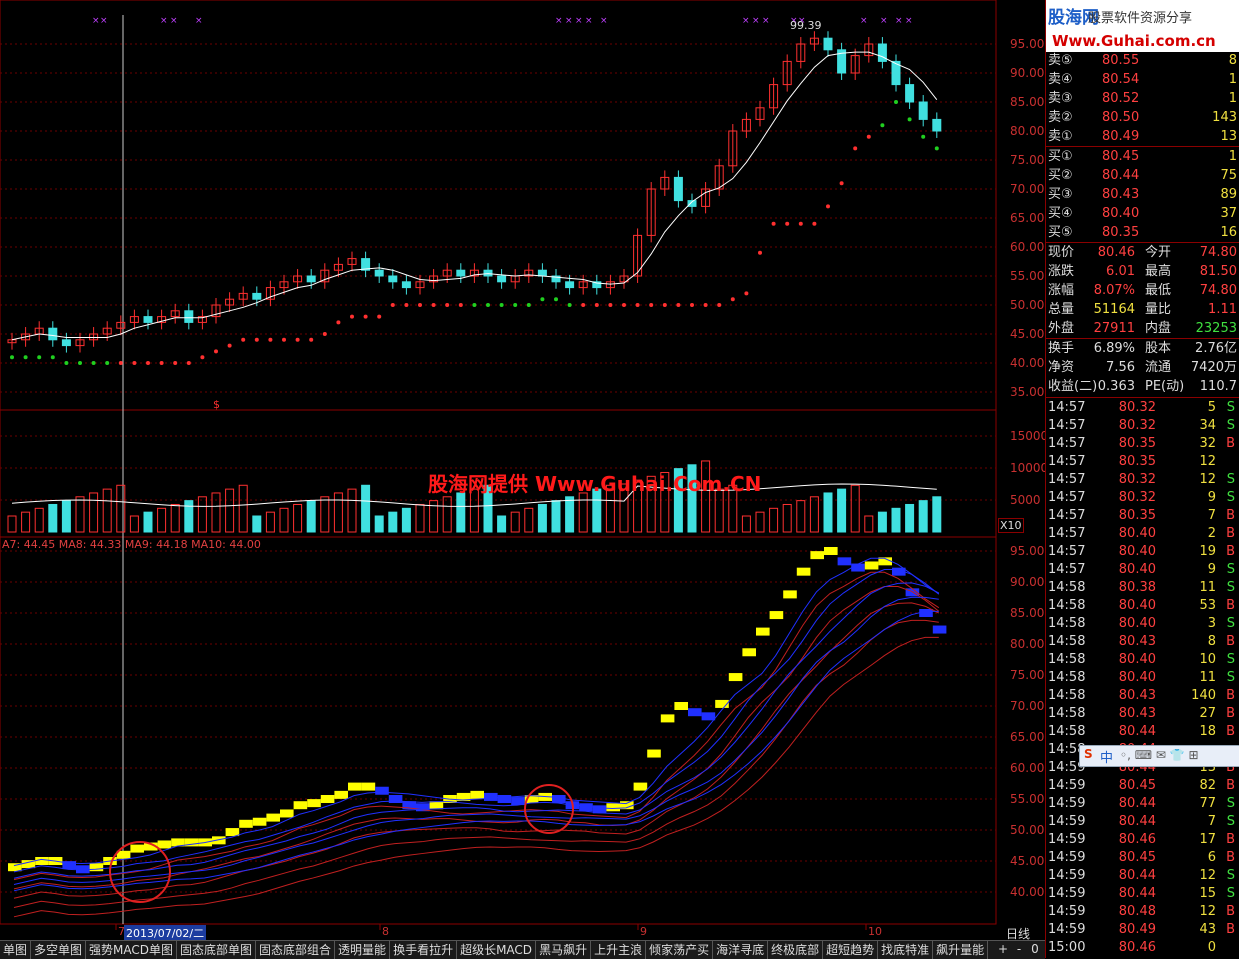  What do you see at coordinates (1142, 99) in the screenshot?
I see `sell-row: 卖③ 80.52 1` at bounding box center [1142, 99].